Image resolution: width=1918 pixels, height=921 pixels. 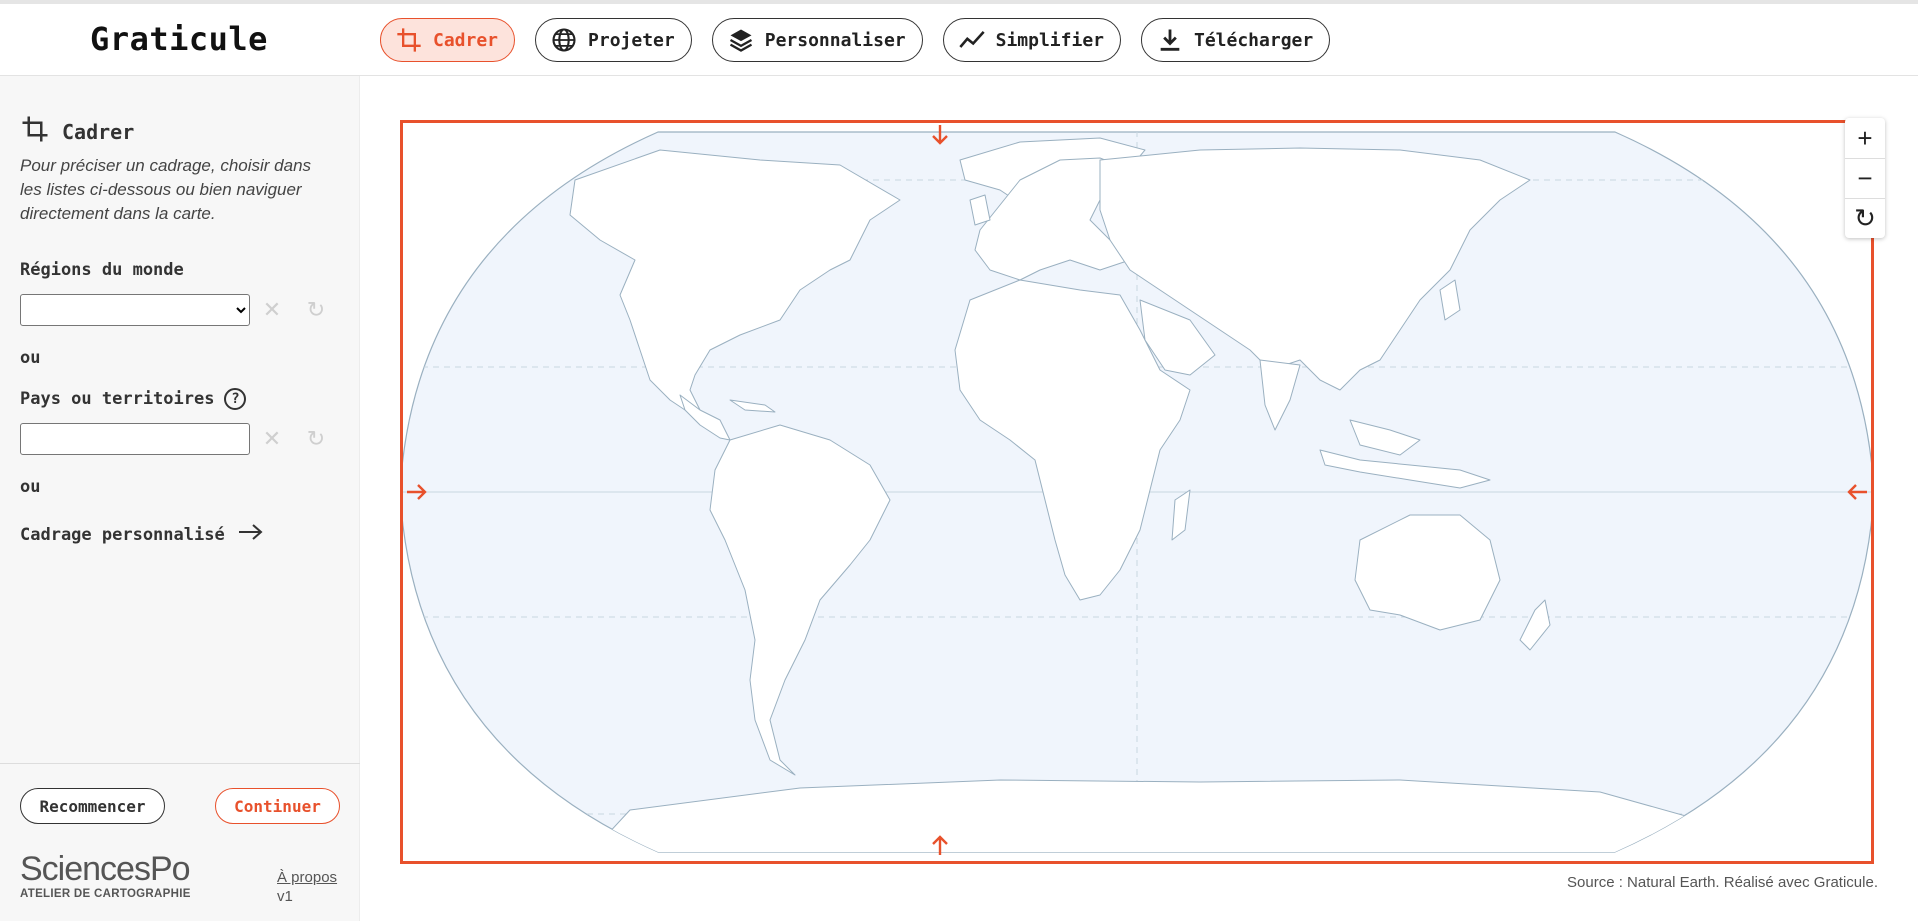 What do you see at coordinates (1049, 40) in the screenshot?
I see `nav-simplifier-label: Simplifier` at bounding box center [1049, 40].